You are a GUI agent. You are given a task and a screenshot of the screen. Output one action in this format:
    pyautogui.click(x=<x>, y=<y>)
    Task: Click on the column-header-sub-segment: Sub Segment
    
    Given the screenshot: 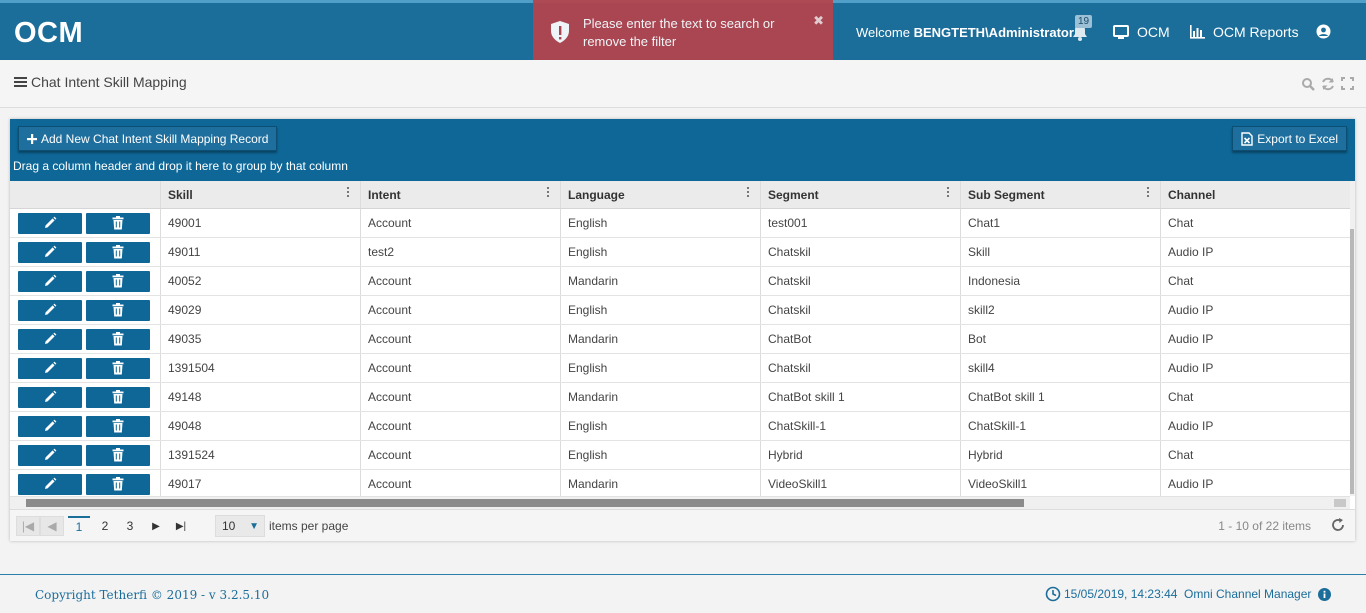 What is the action you would take?
    pyautogui.click(x=1061, y=194)
    